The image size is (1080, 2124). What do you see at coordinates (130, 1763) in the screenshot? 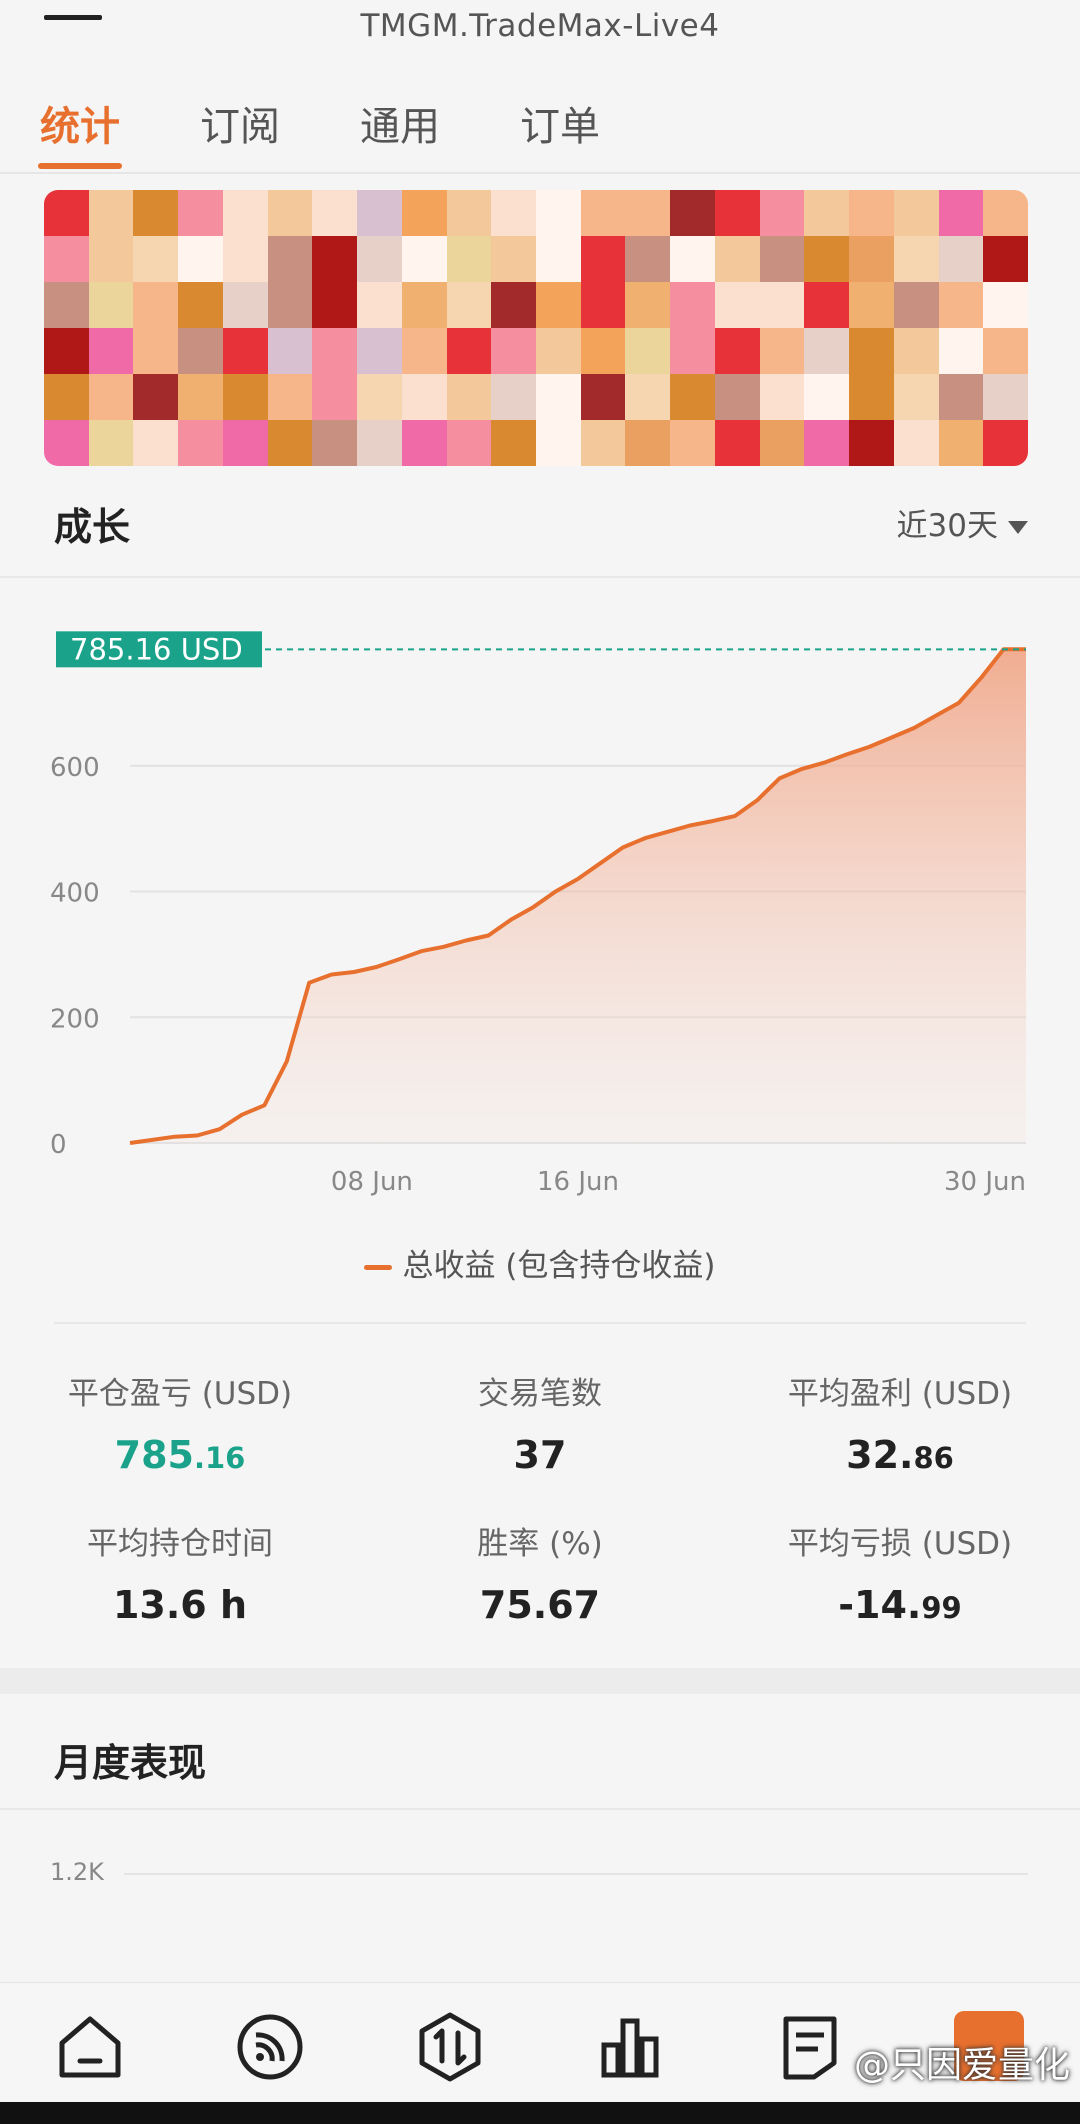
I see `monthly-title: 月度表现` at bounding box center [130, 1763].